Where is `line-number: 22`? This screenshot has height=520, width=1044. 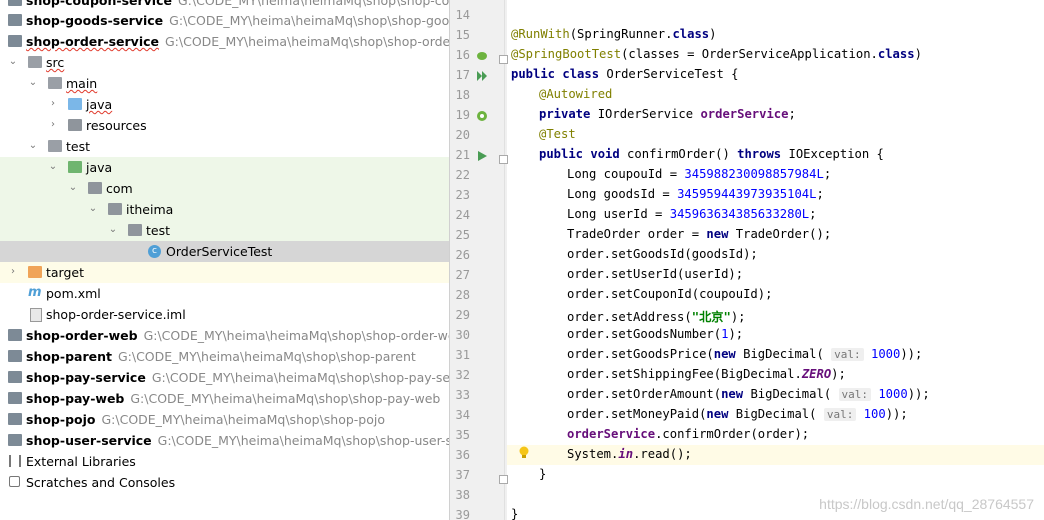 line-number: 22 is located at coordinates (462, 175).